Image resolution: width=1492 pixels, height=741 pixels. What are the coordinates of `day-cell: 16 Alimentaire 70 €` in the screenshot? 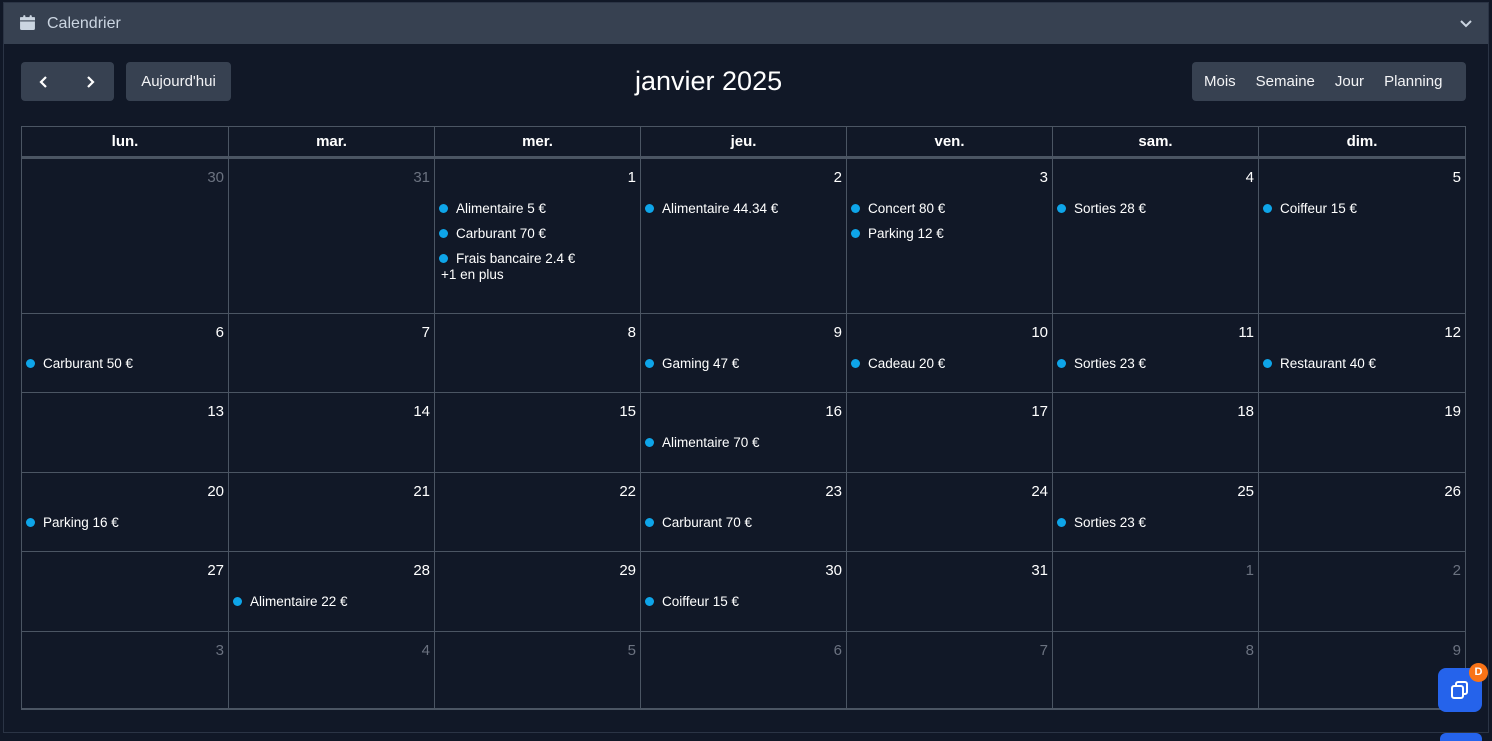 It's located at (744, 433).